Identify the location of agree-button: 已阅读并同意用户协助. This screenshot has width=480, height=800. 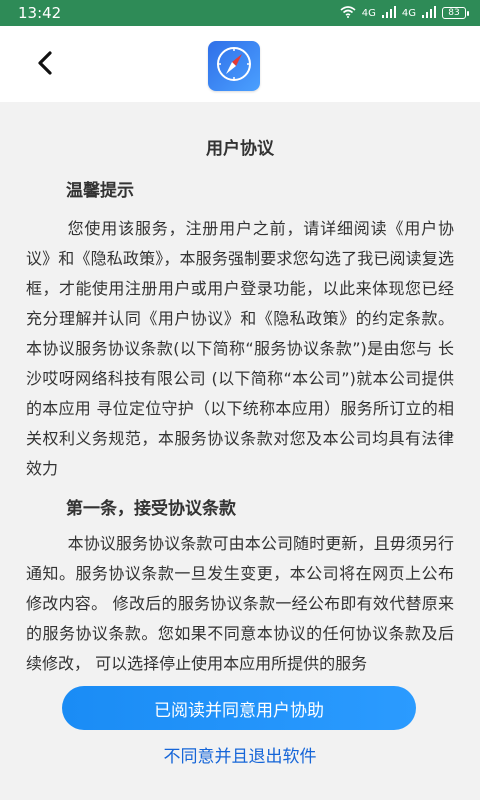
(239, 708).